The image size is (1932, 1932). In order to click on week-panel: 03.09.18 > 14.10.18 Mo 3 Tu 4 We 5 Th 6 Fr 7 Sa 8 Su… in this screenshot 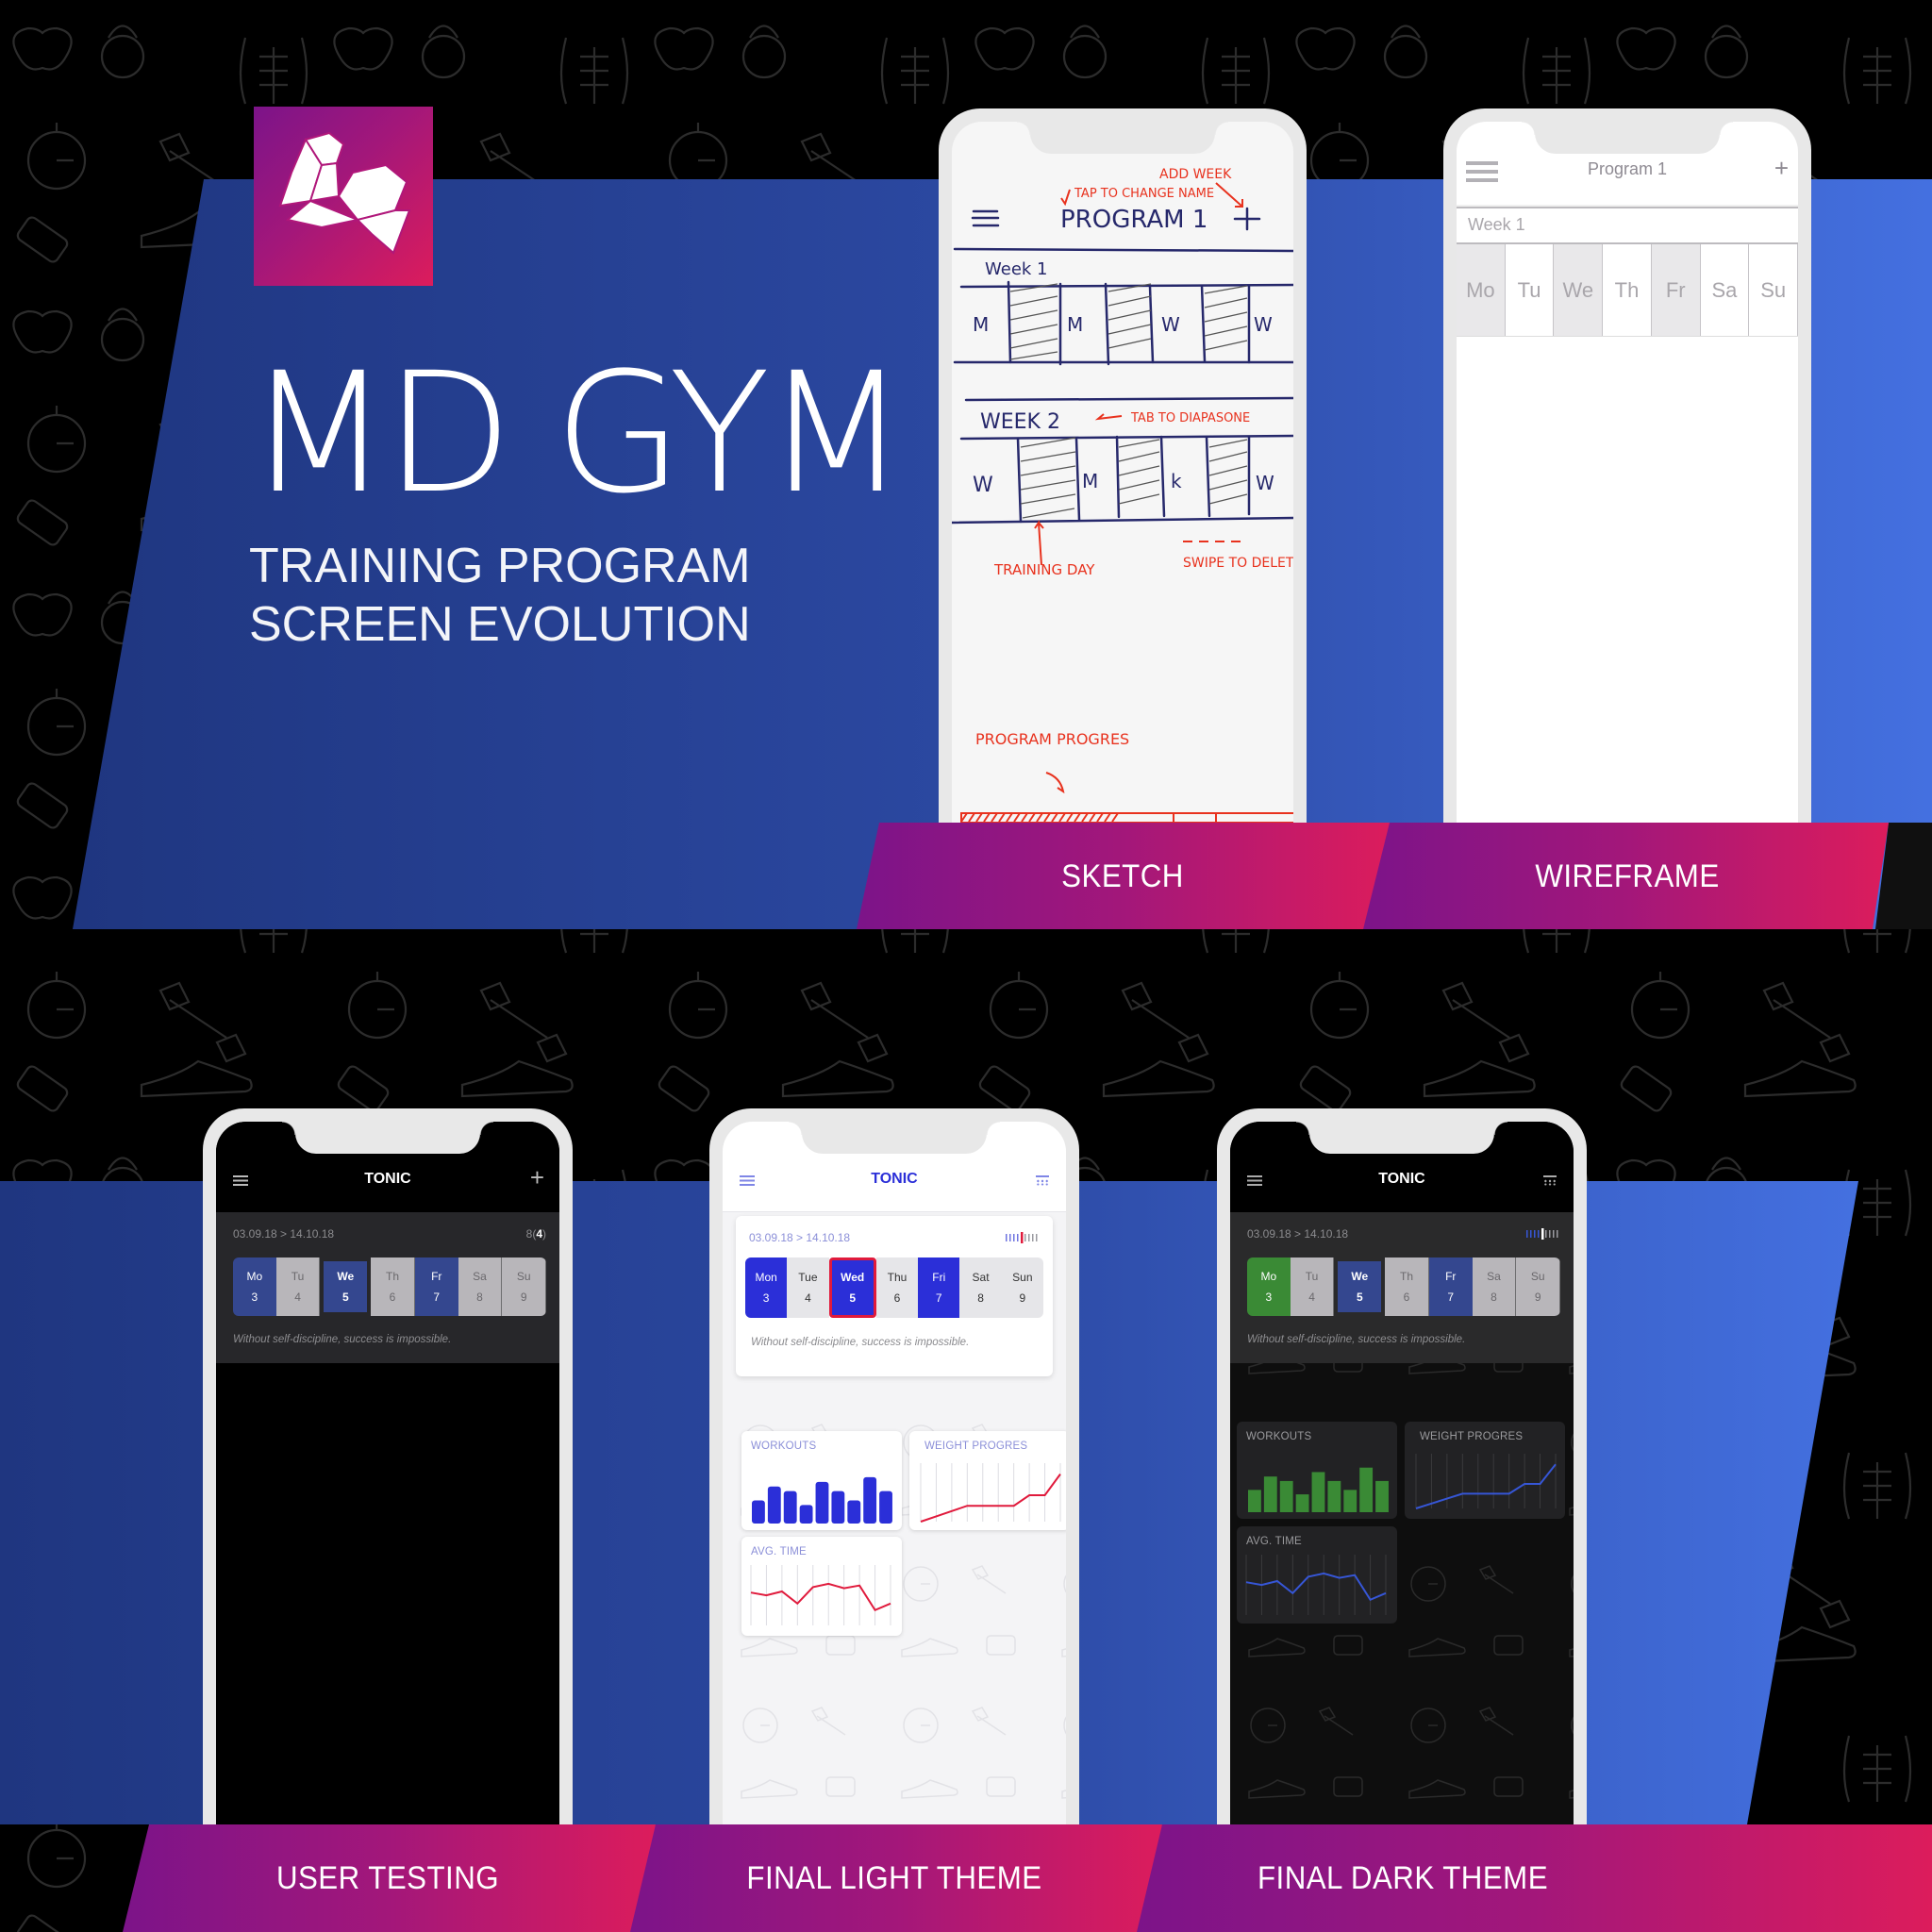, I will do `click(1402, 1287)`.